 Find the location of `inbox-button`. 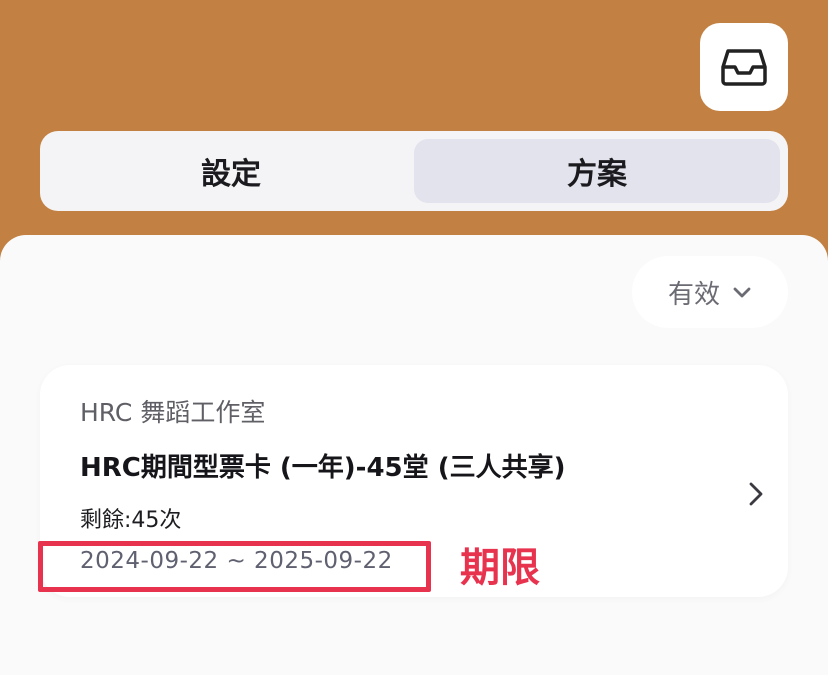

inbox-button is located at coordinates (744, 67).